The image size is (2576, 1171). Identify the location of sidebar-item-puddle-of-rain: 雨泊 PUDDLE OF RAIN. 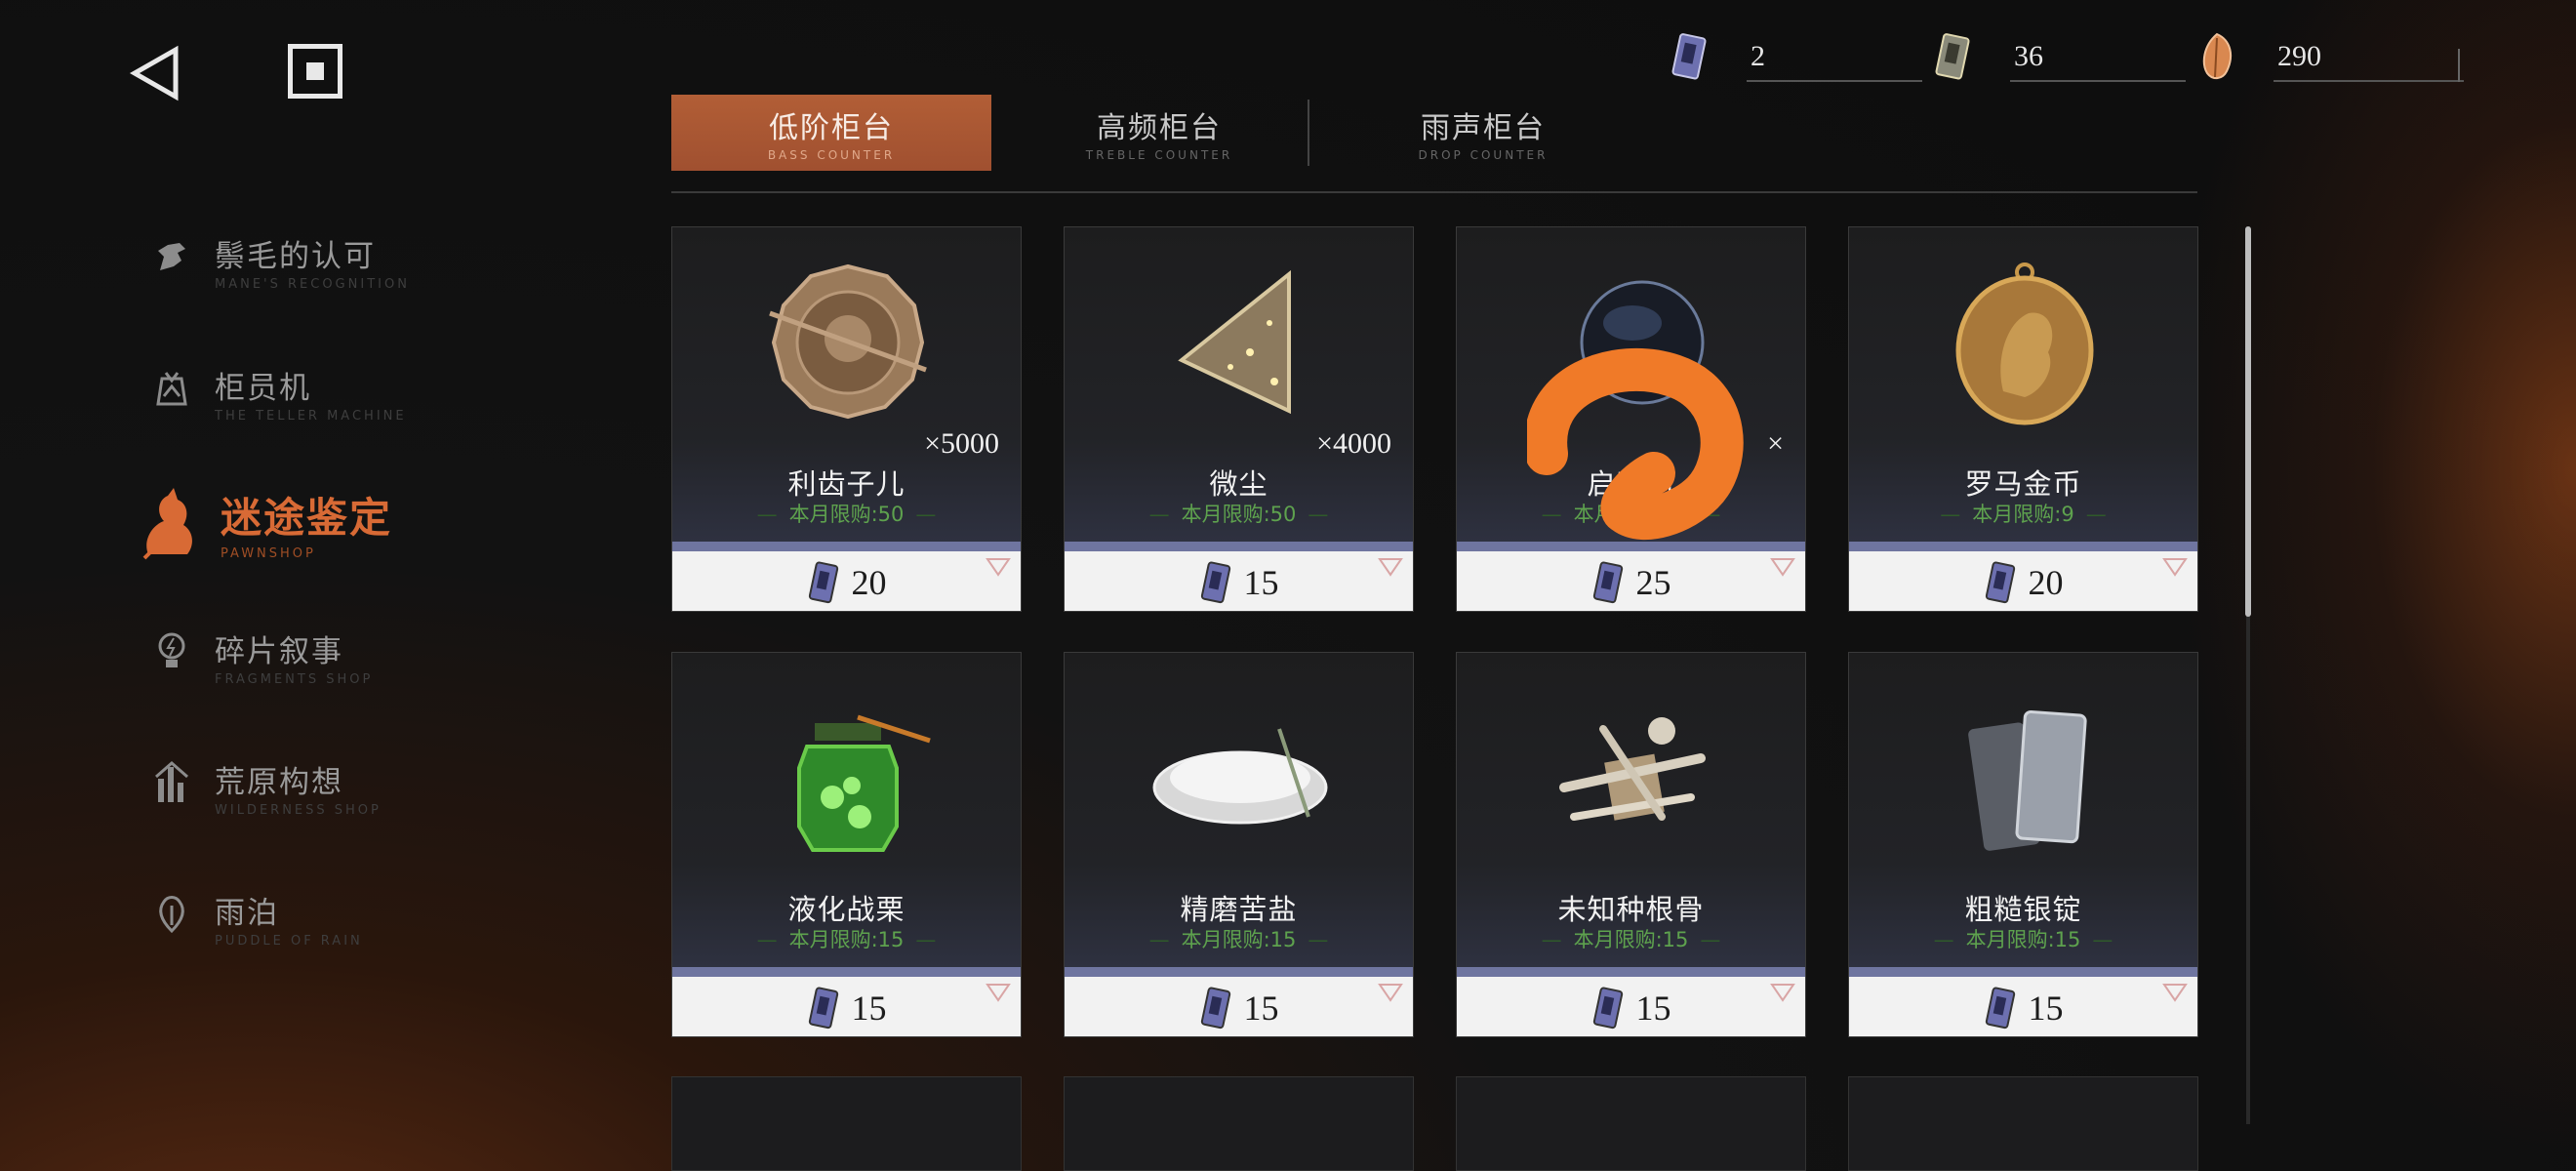
(255, 918).